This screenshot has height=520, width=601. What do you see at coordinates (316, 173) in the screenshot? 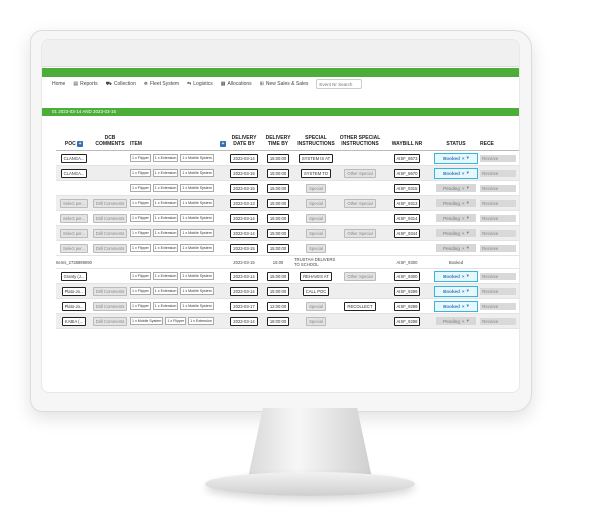
I see `special-instructions-input: SYSTEM TO` at bounding box center [316, 173].